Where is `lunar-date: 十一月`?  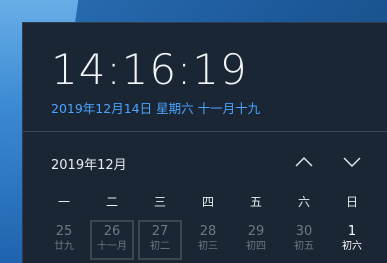
lunar-date: 十一月 is located at coordinates (112, 246).